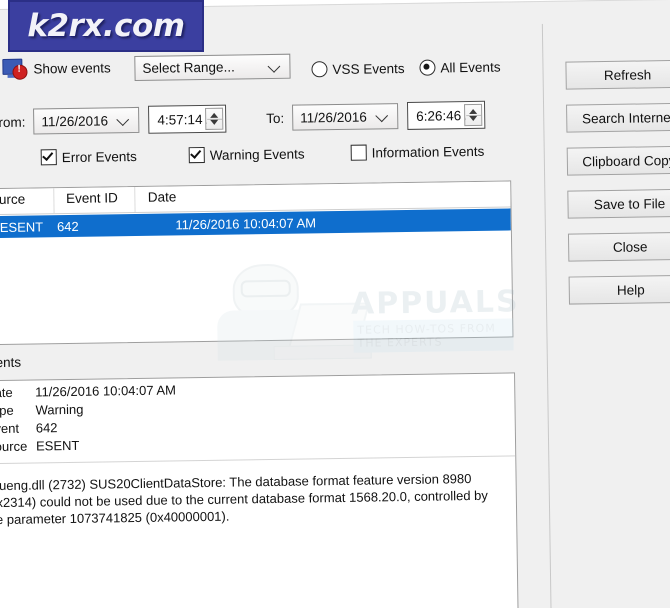  Describe the element at coordinates (446, 115) in the screenshot. I see `to-time-field: 6:26:46 A` at that location.